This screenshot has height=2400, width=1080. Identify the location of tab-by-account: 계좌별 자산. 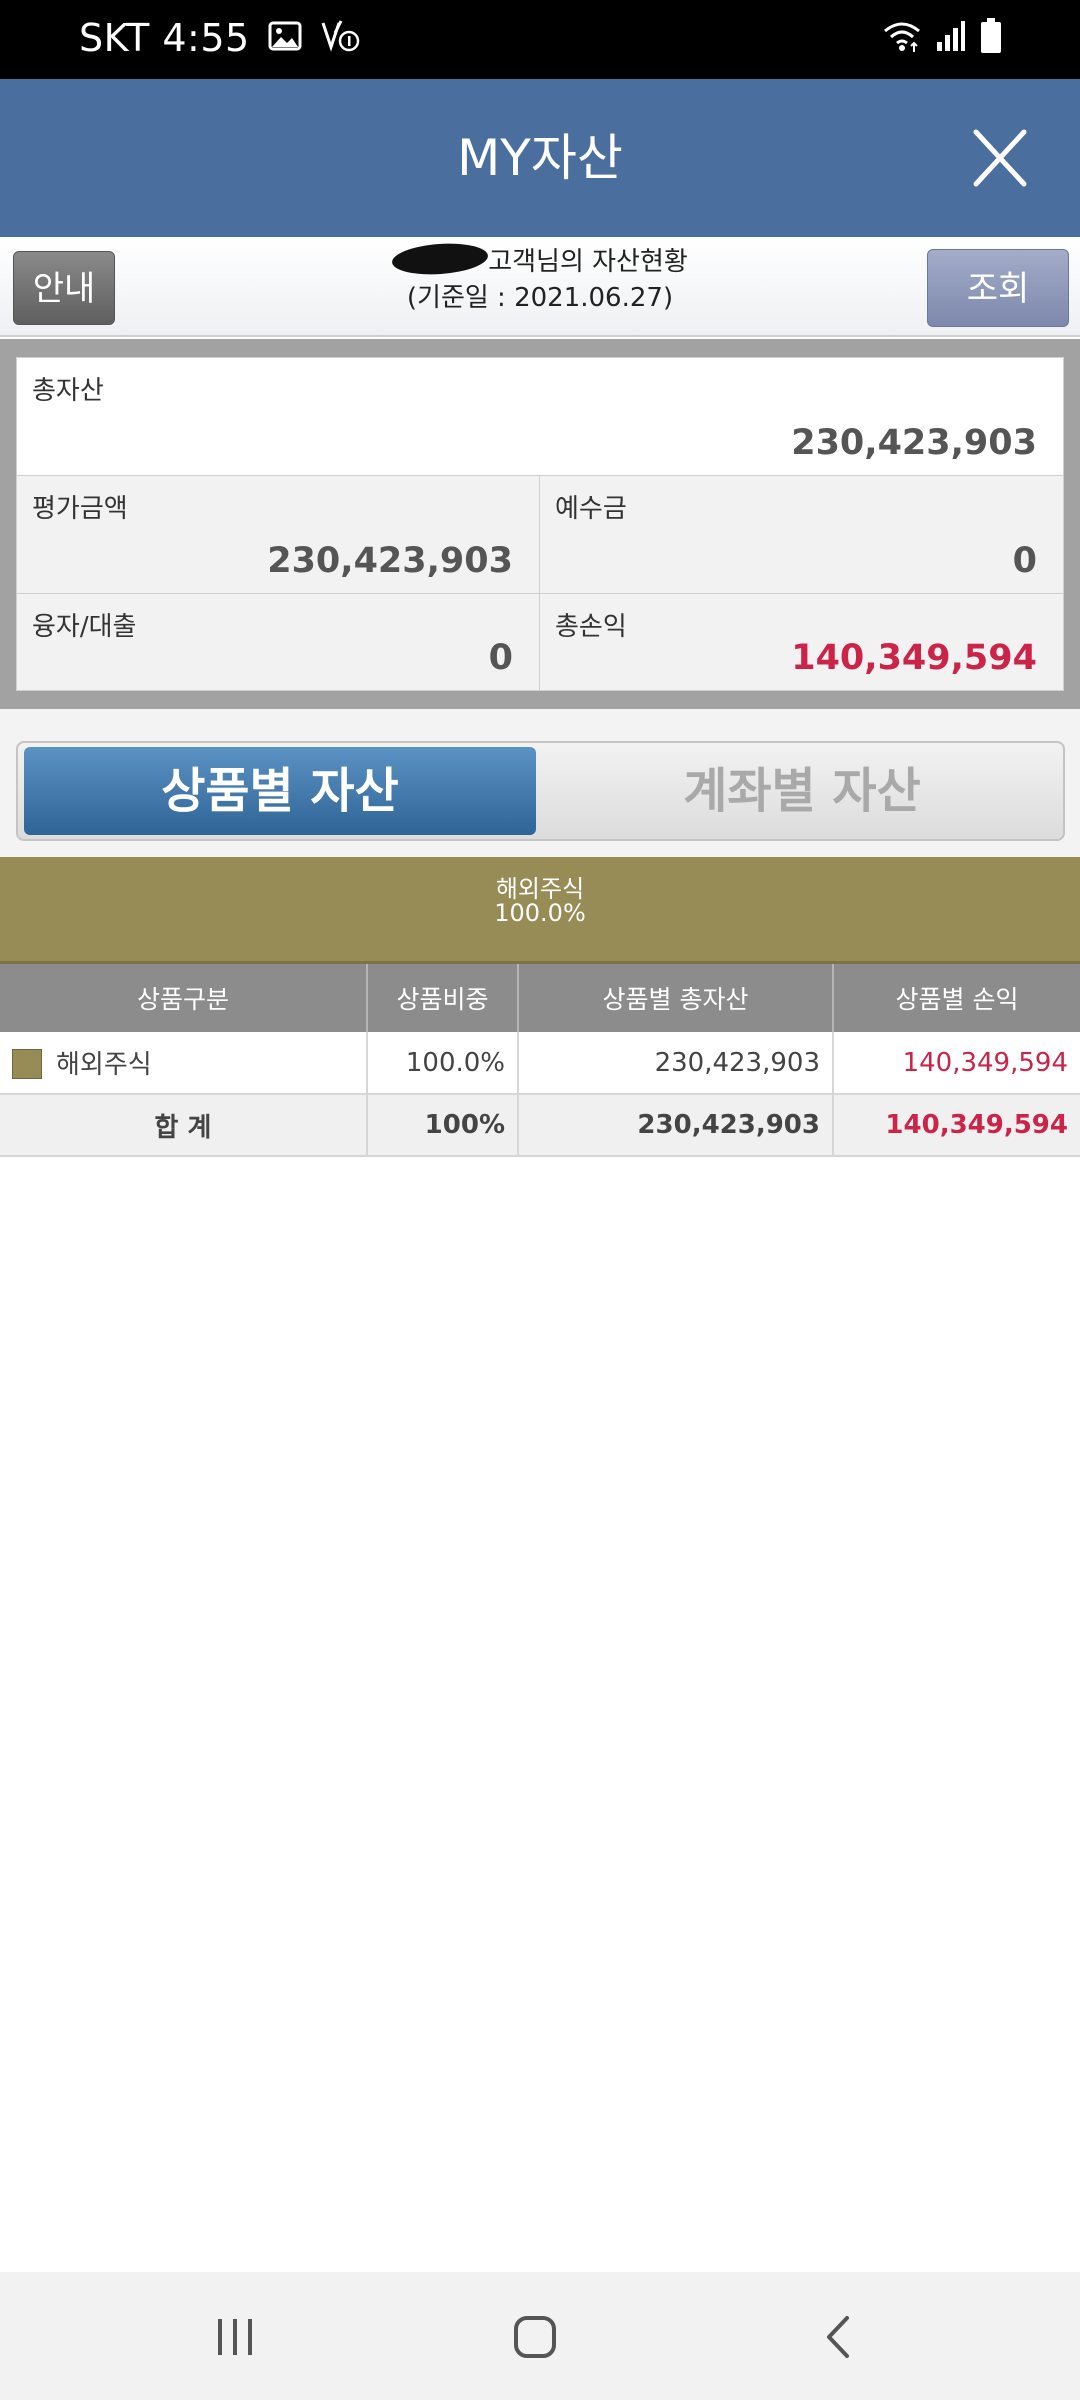
(802, 791).